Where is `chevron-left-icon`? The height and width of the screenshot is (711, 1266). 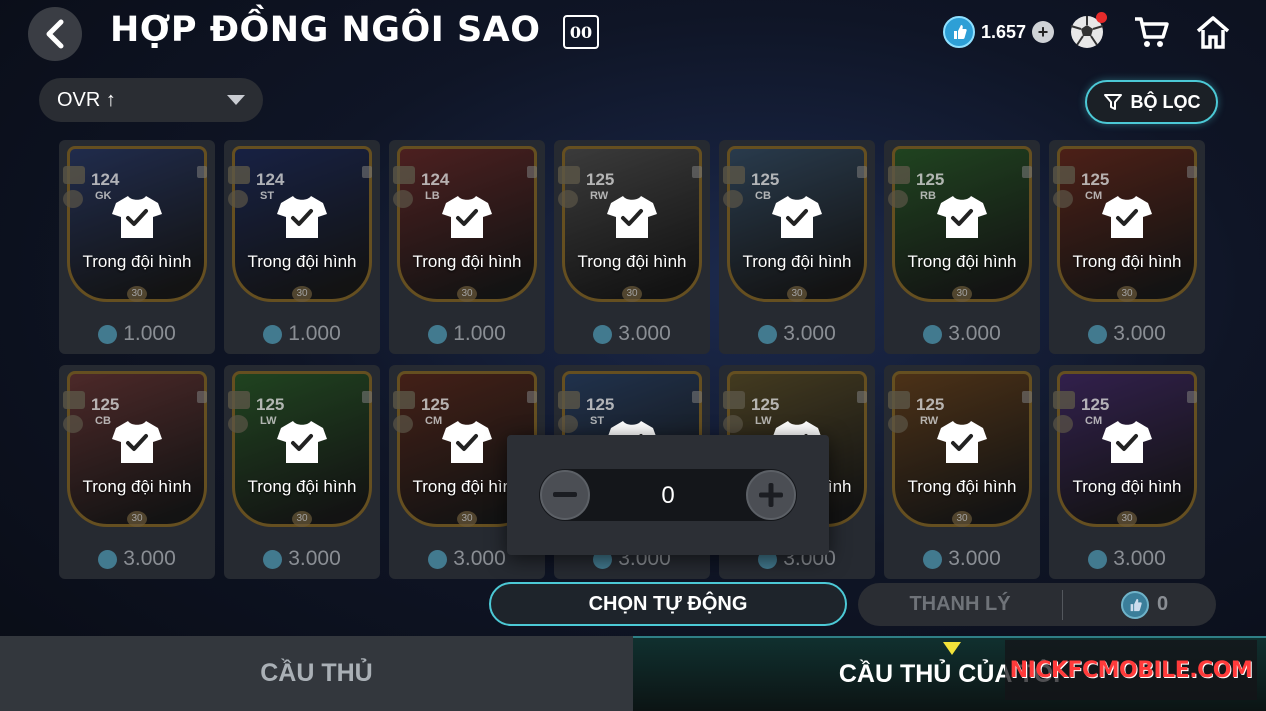
chevron-left-icon is located at coordinates (55, 34).